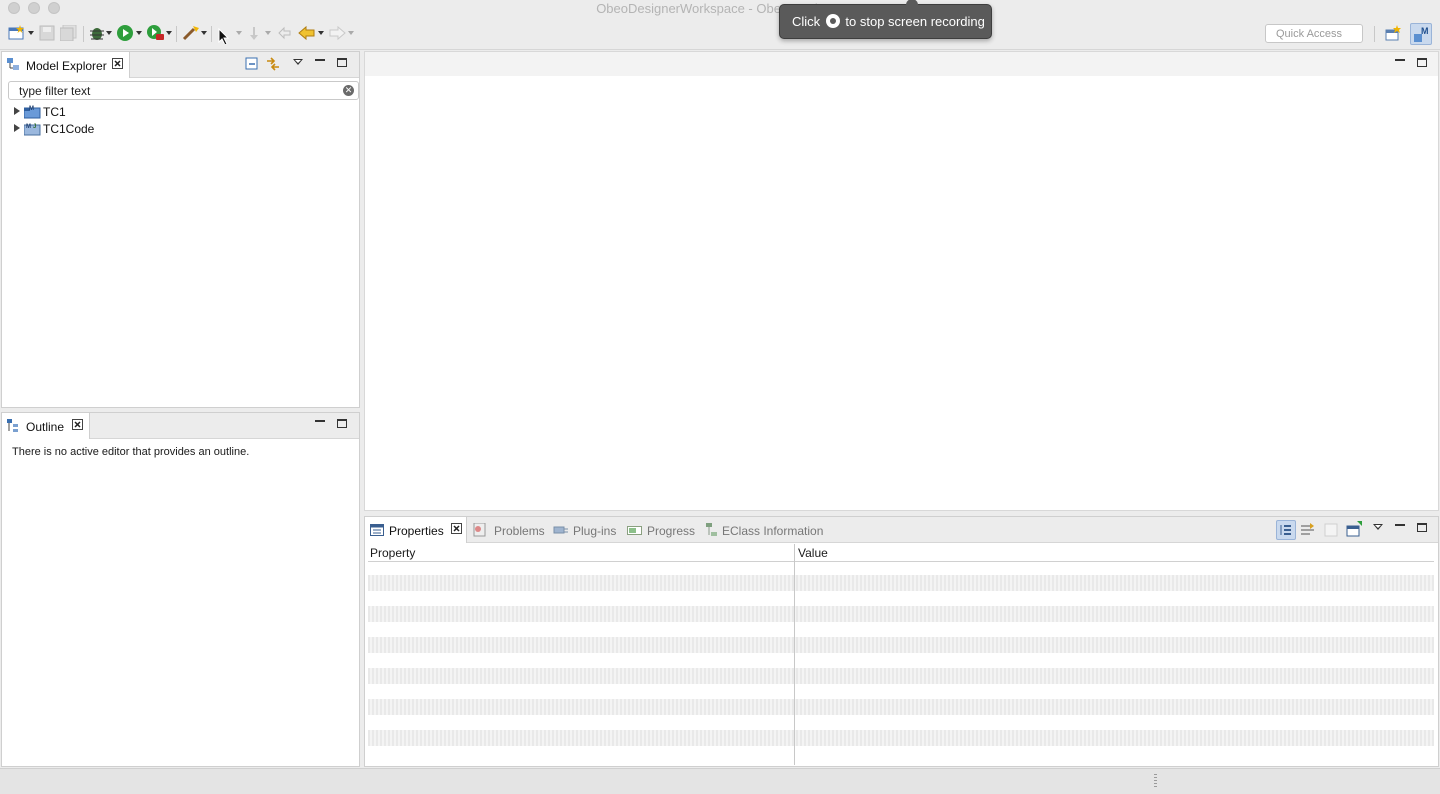 Image resolution: width=1440 pixels, height=794 pixels. Describe the element at coordinates (114, 129) in the screenshot. I see `tree-item-tc1code: M J TC1Code` at that location.